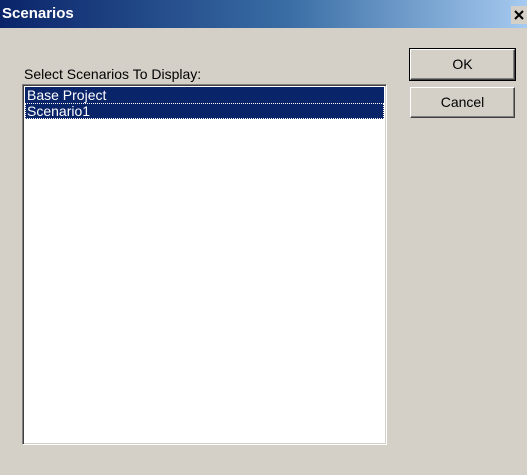 The height and width of the screenshot is (475, 527). I want to click on close-icon, so click(519, 15).